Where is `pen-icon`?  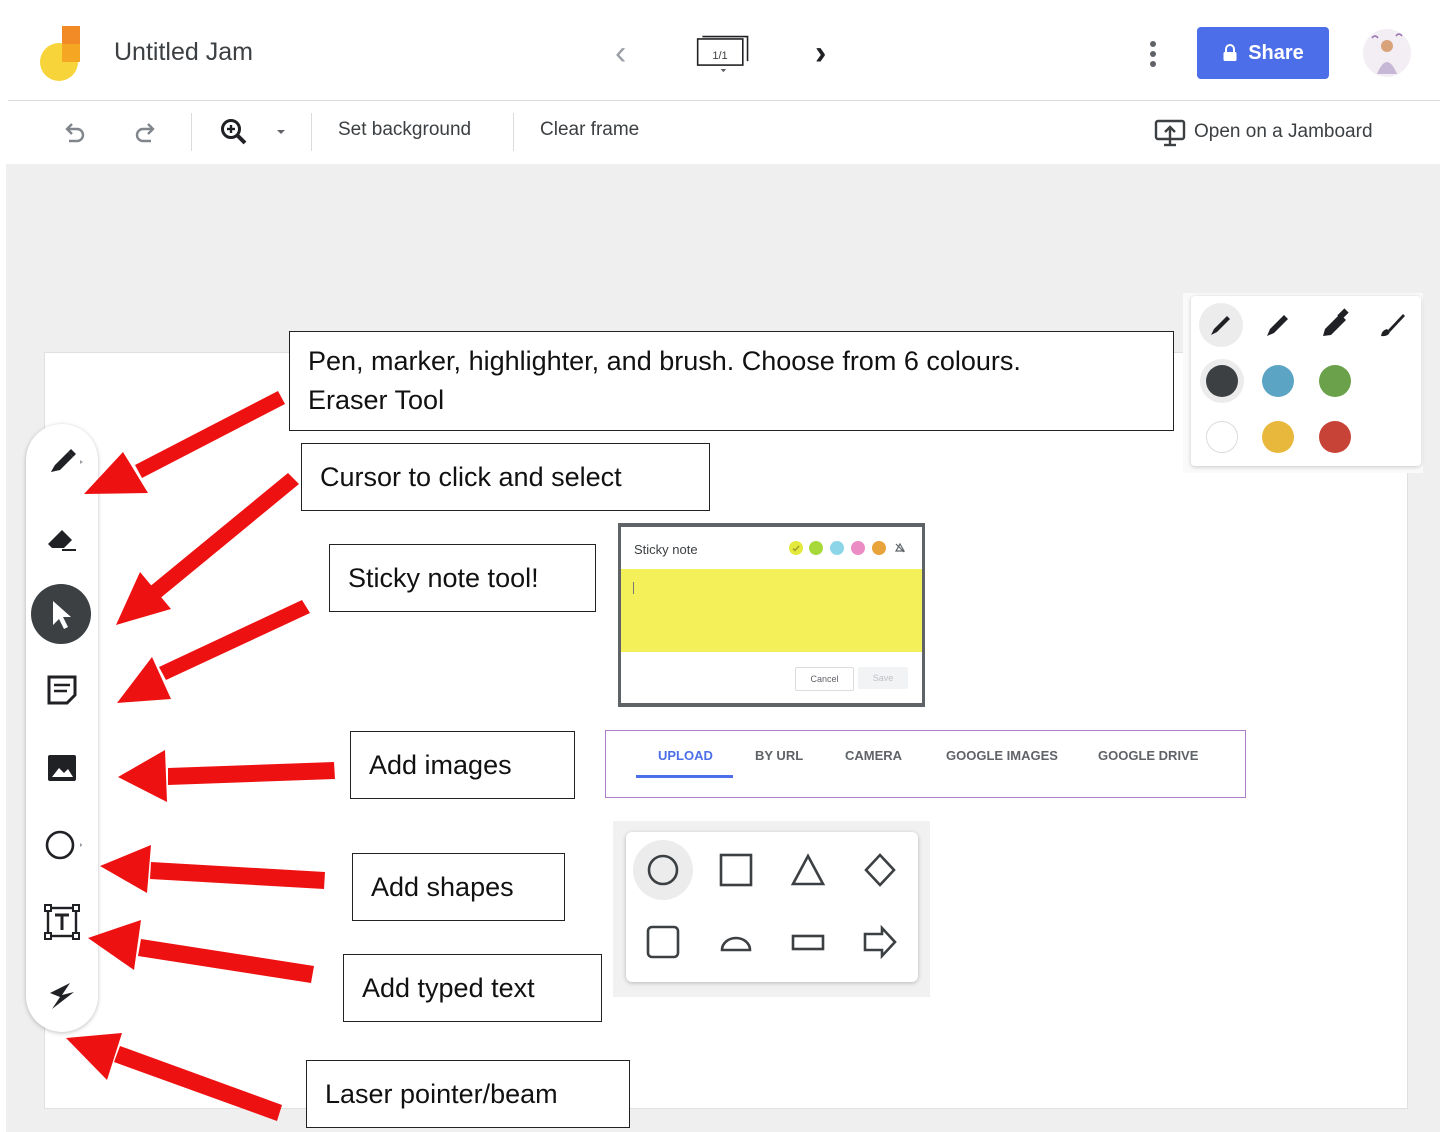 pen-icon is located at coordinates (1221, 325).